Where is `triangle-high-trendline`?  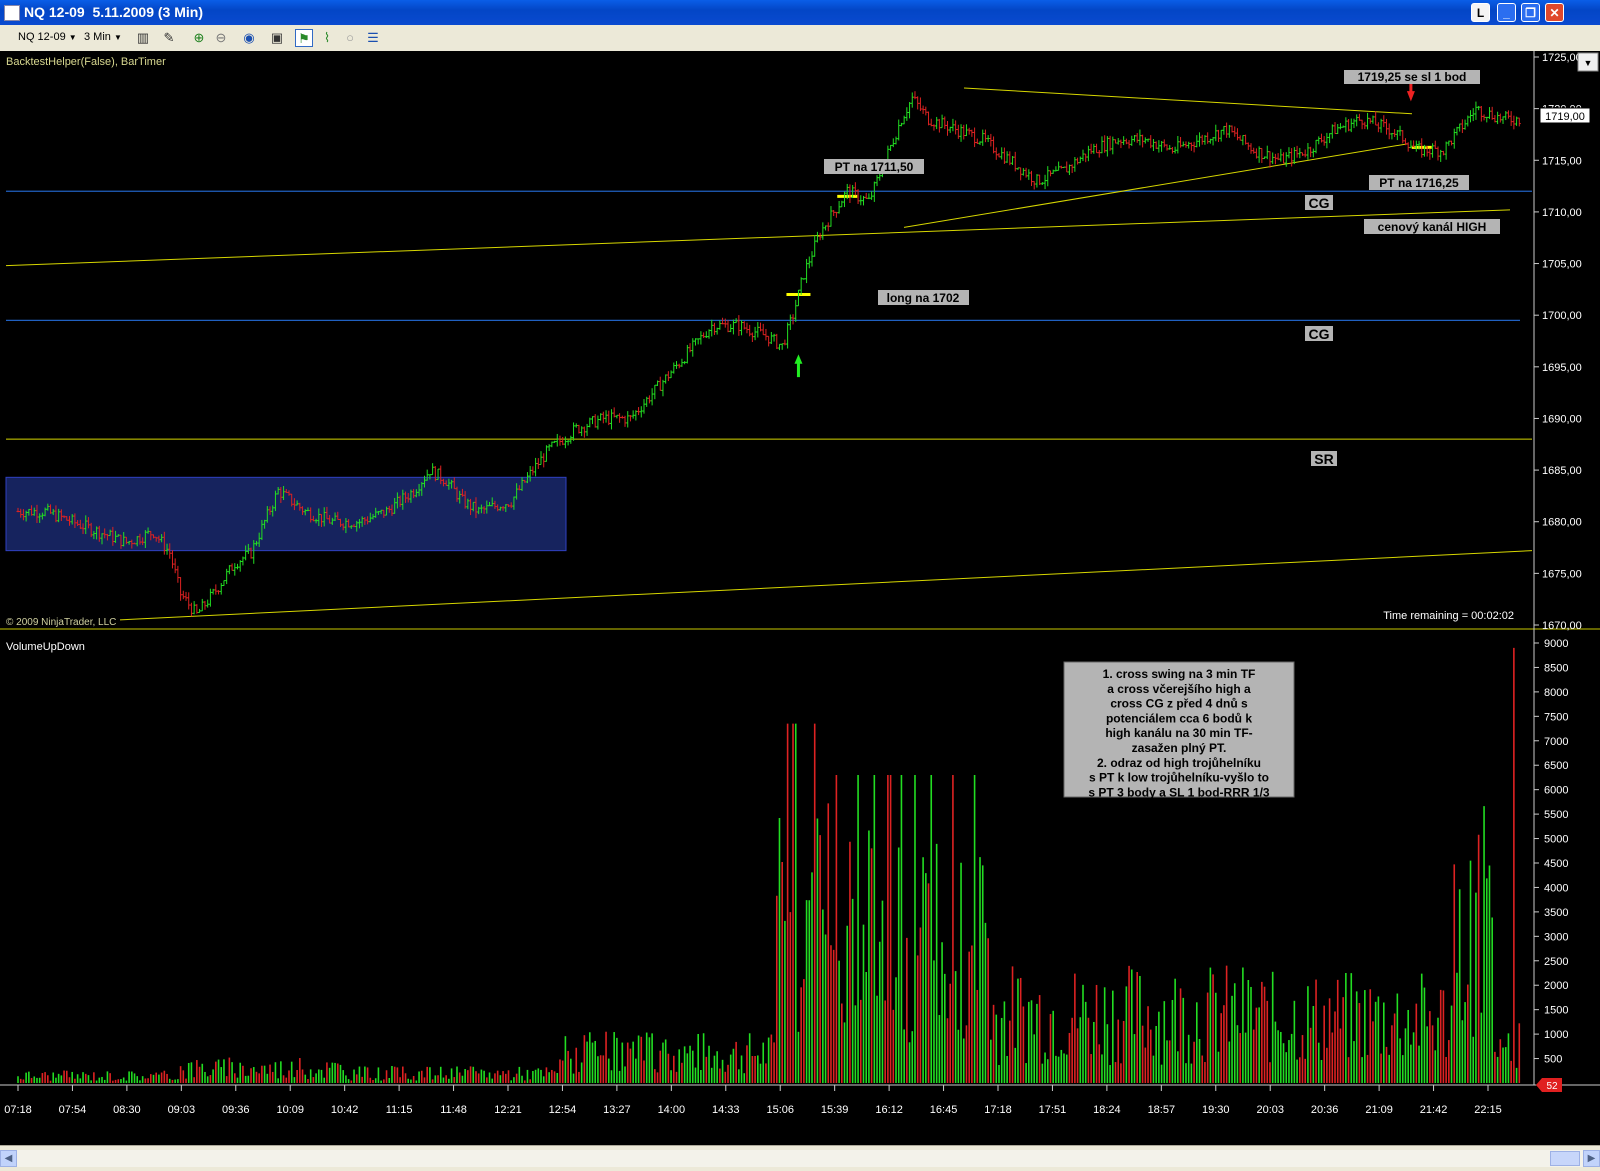 triangle-high-trendline is located at coordinates (1188, 101).